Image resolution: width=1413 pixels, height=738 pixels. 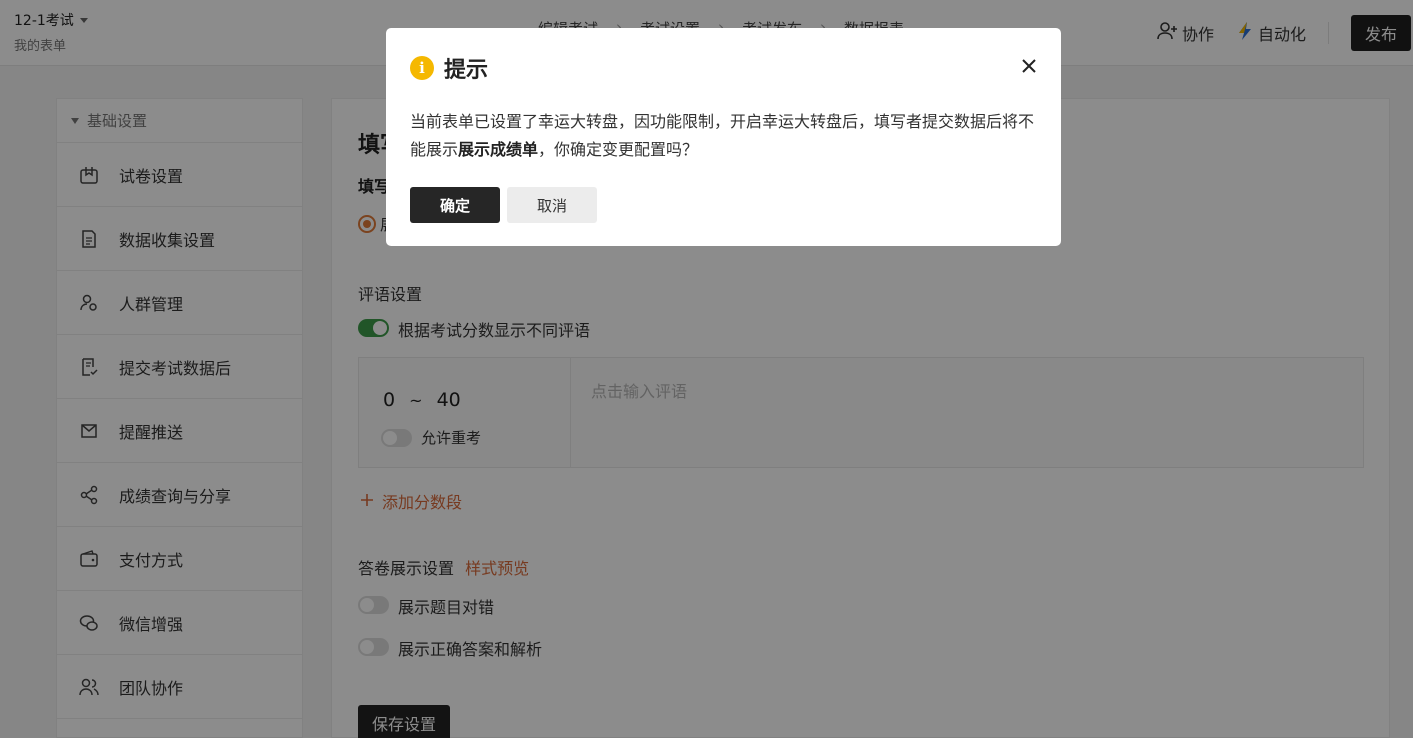 What do you see at coordinates (455, 205) in the screenshot?
I see `confirm-button: 确定` at bounding box center [455, 205].